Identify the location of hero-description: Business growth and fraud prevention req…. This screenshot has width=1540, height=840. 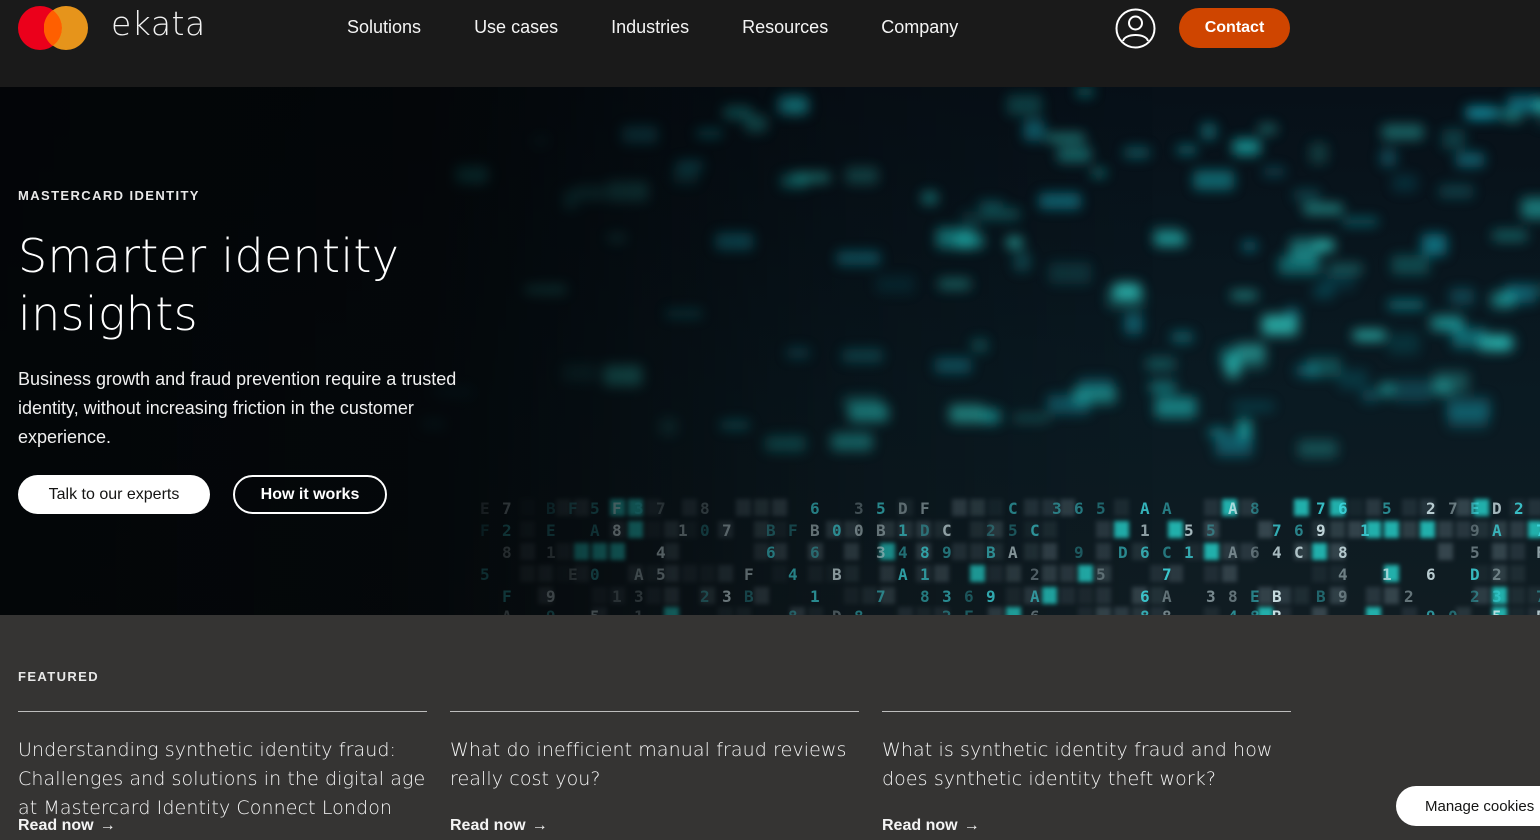
(237, 408).